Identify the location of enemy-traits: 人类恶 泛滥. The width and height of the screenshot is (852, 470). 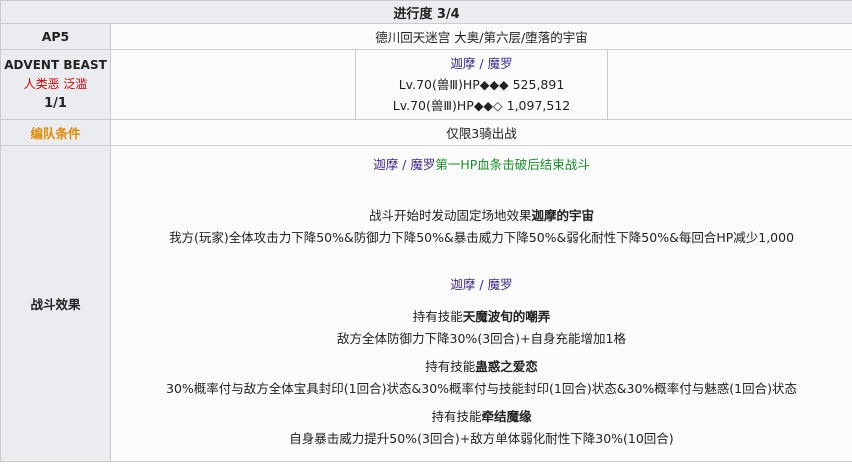
(55, 84).